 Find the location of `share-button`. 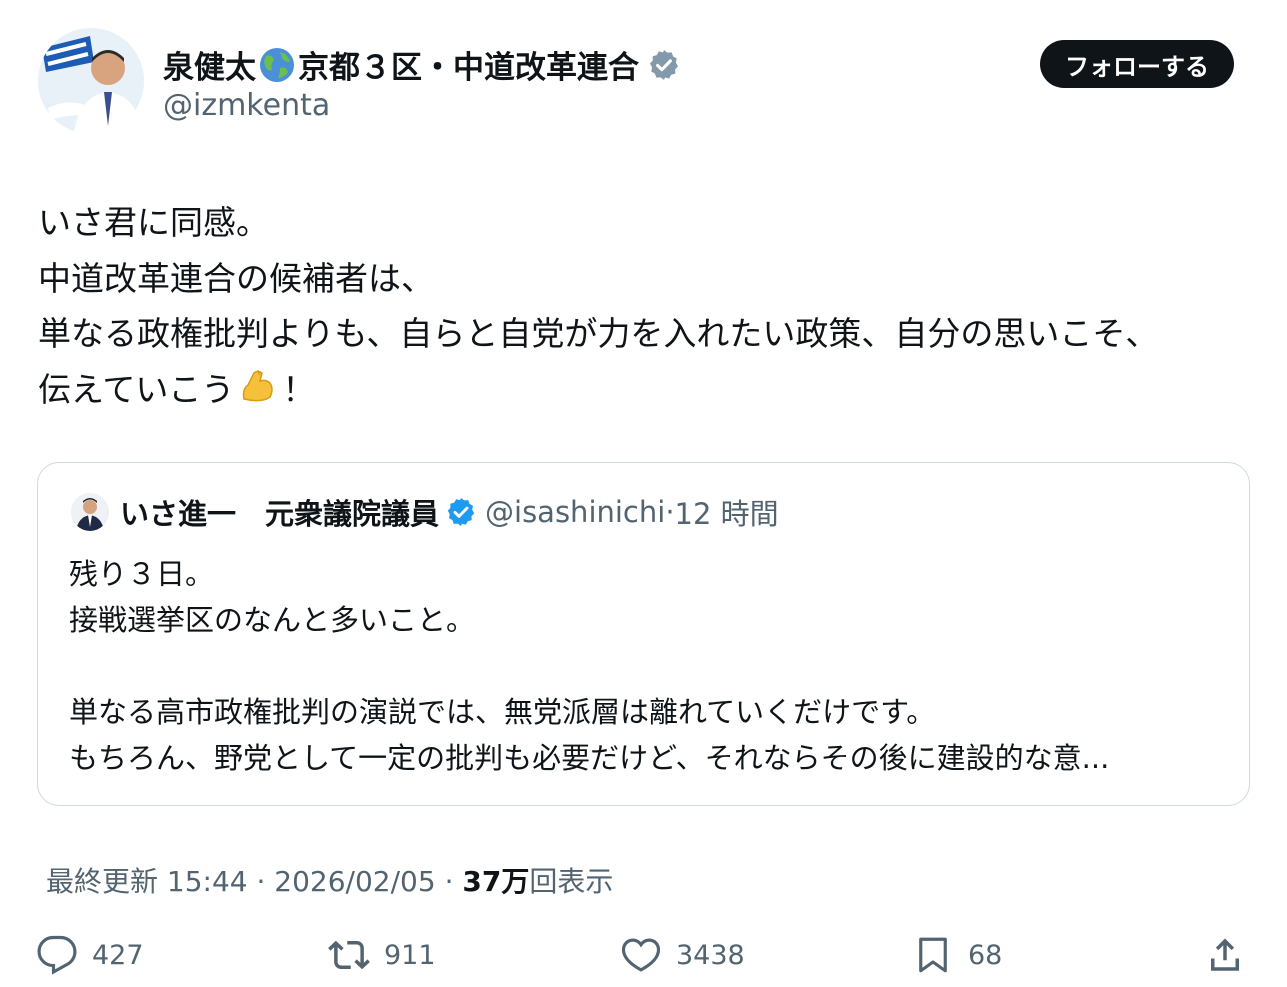

share-button is located at coordinates (1232, 955).